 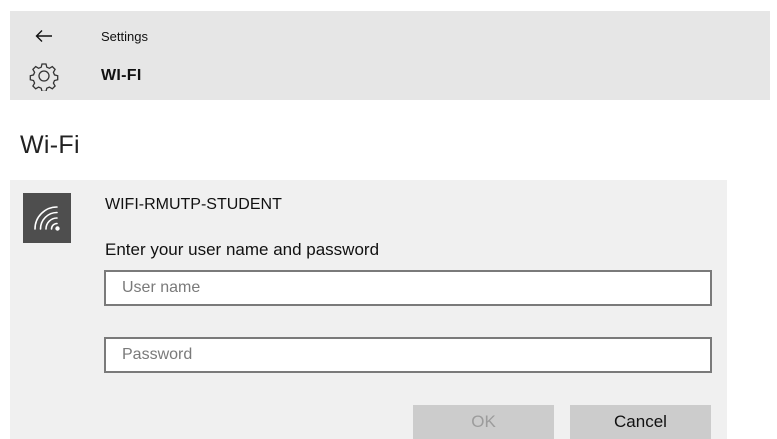 I want to click on wifi-icon, so click(x=47, y=218).